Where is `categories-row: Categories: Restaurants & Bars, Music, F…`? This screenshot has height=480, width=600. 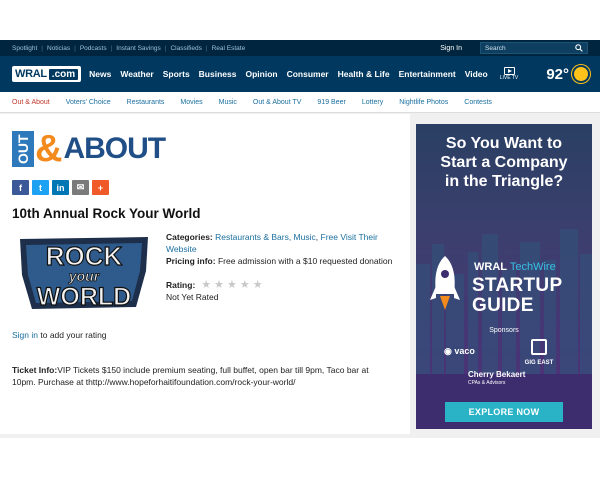 categories-row: Categories: Restaurants & Bars, Music, F… is located at coordinates (272, 243).